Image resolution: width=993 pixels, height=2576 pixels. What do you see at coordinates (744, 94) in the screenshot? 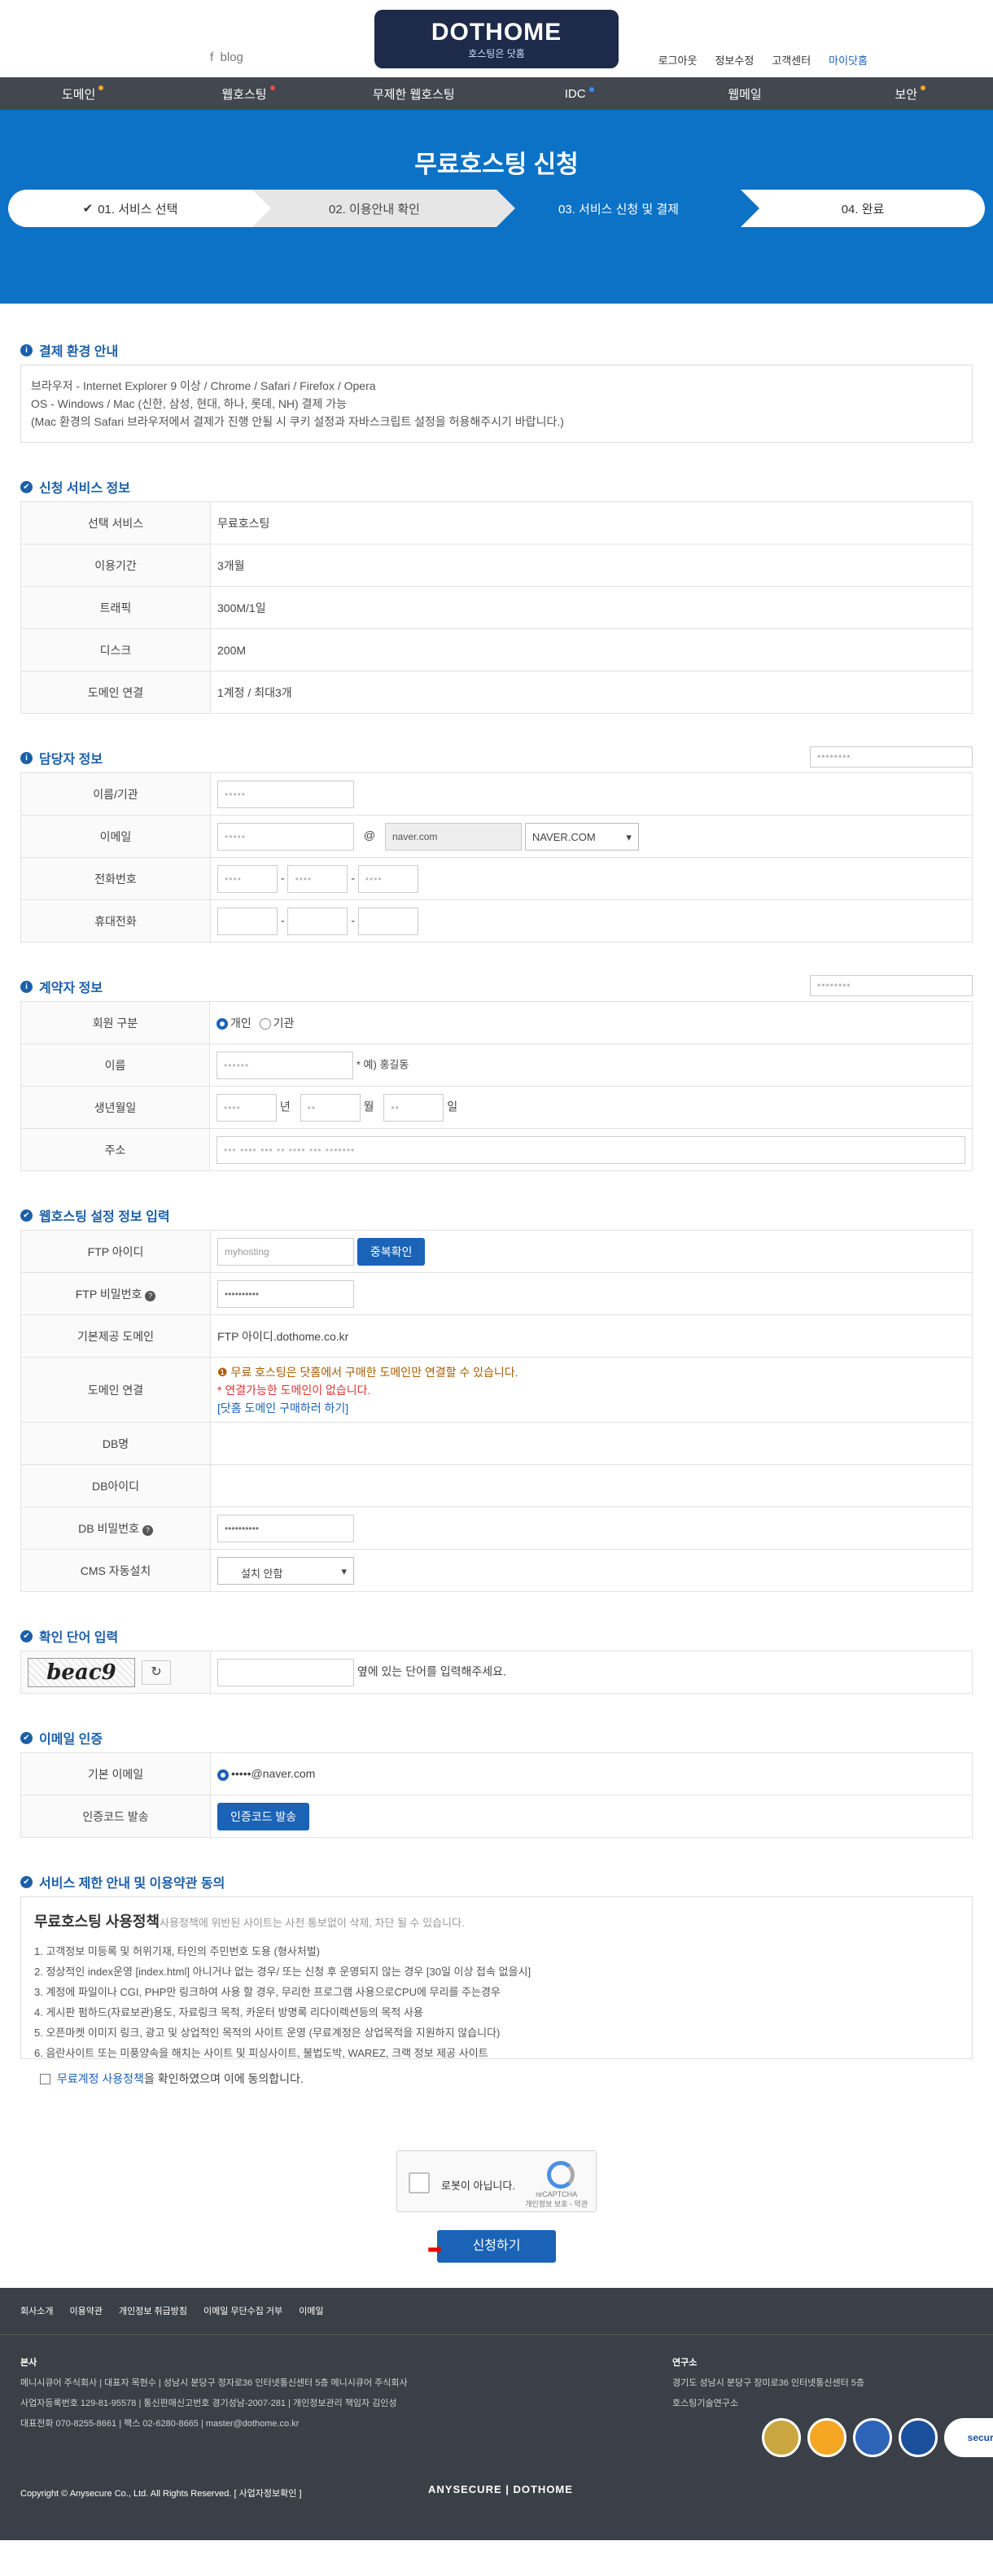
I see `nav-webmail: 웹메일` at bounding box center [744, 94].